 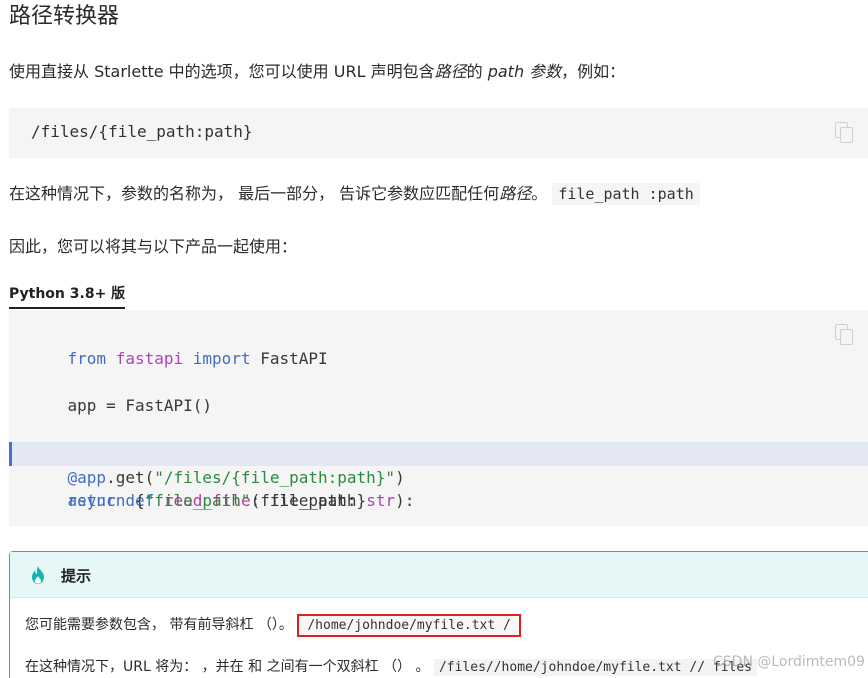 I want to click on flame-icon, so click(x=38, y=575).